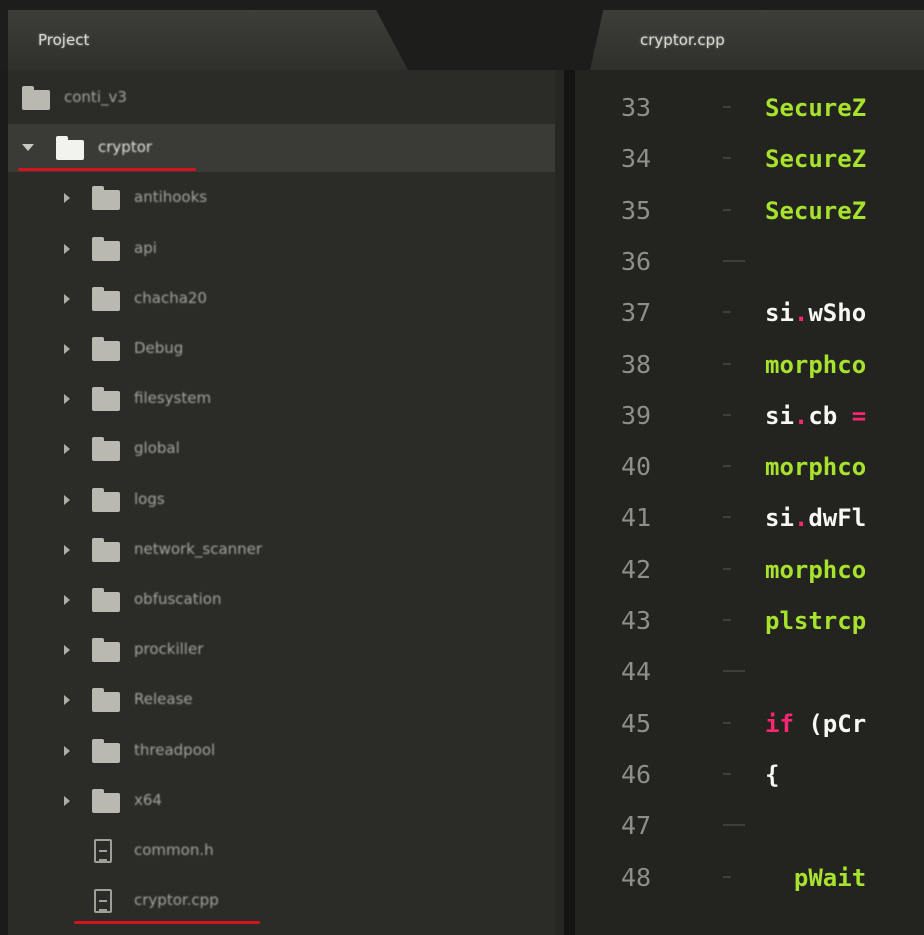 The width and height of the screenshot is (924, 935). I want to click on sidebar-scrollbar, so click(559, 502).